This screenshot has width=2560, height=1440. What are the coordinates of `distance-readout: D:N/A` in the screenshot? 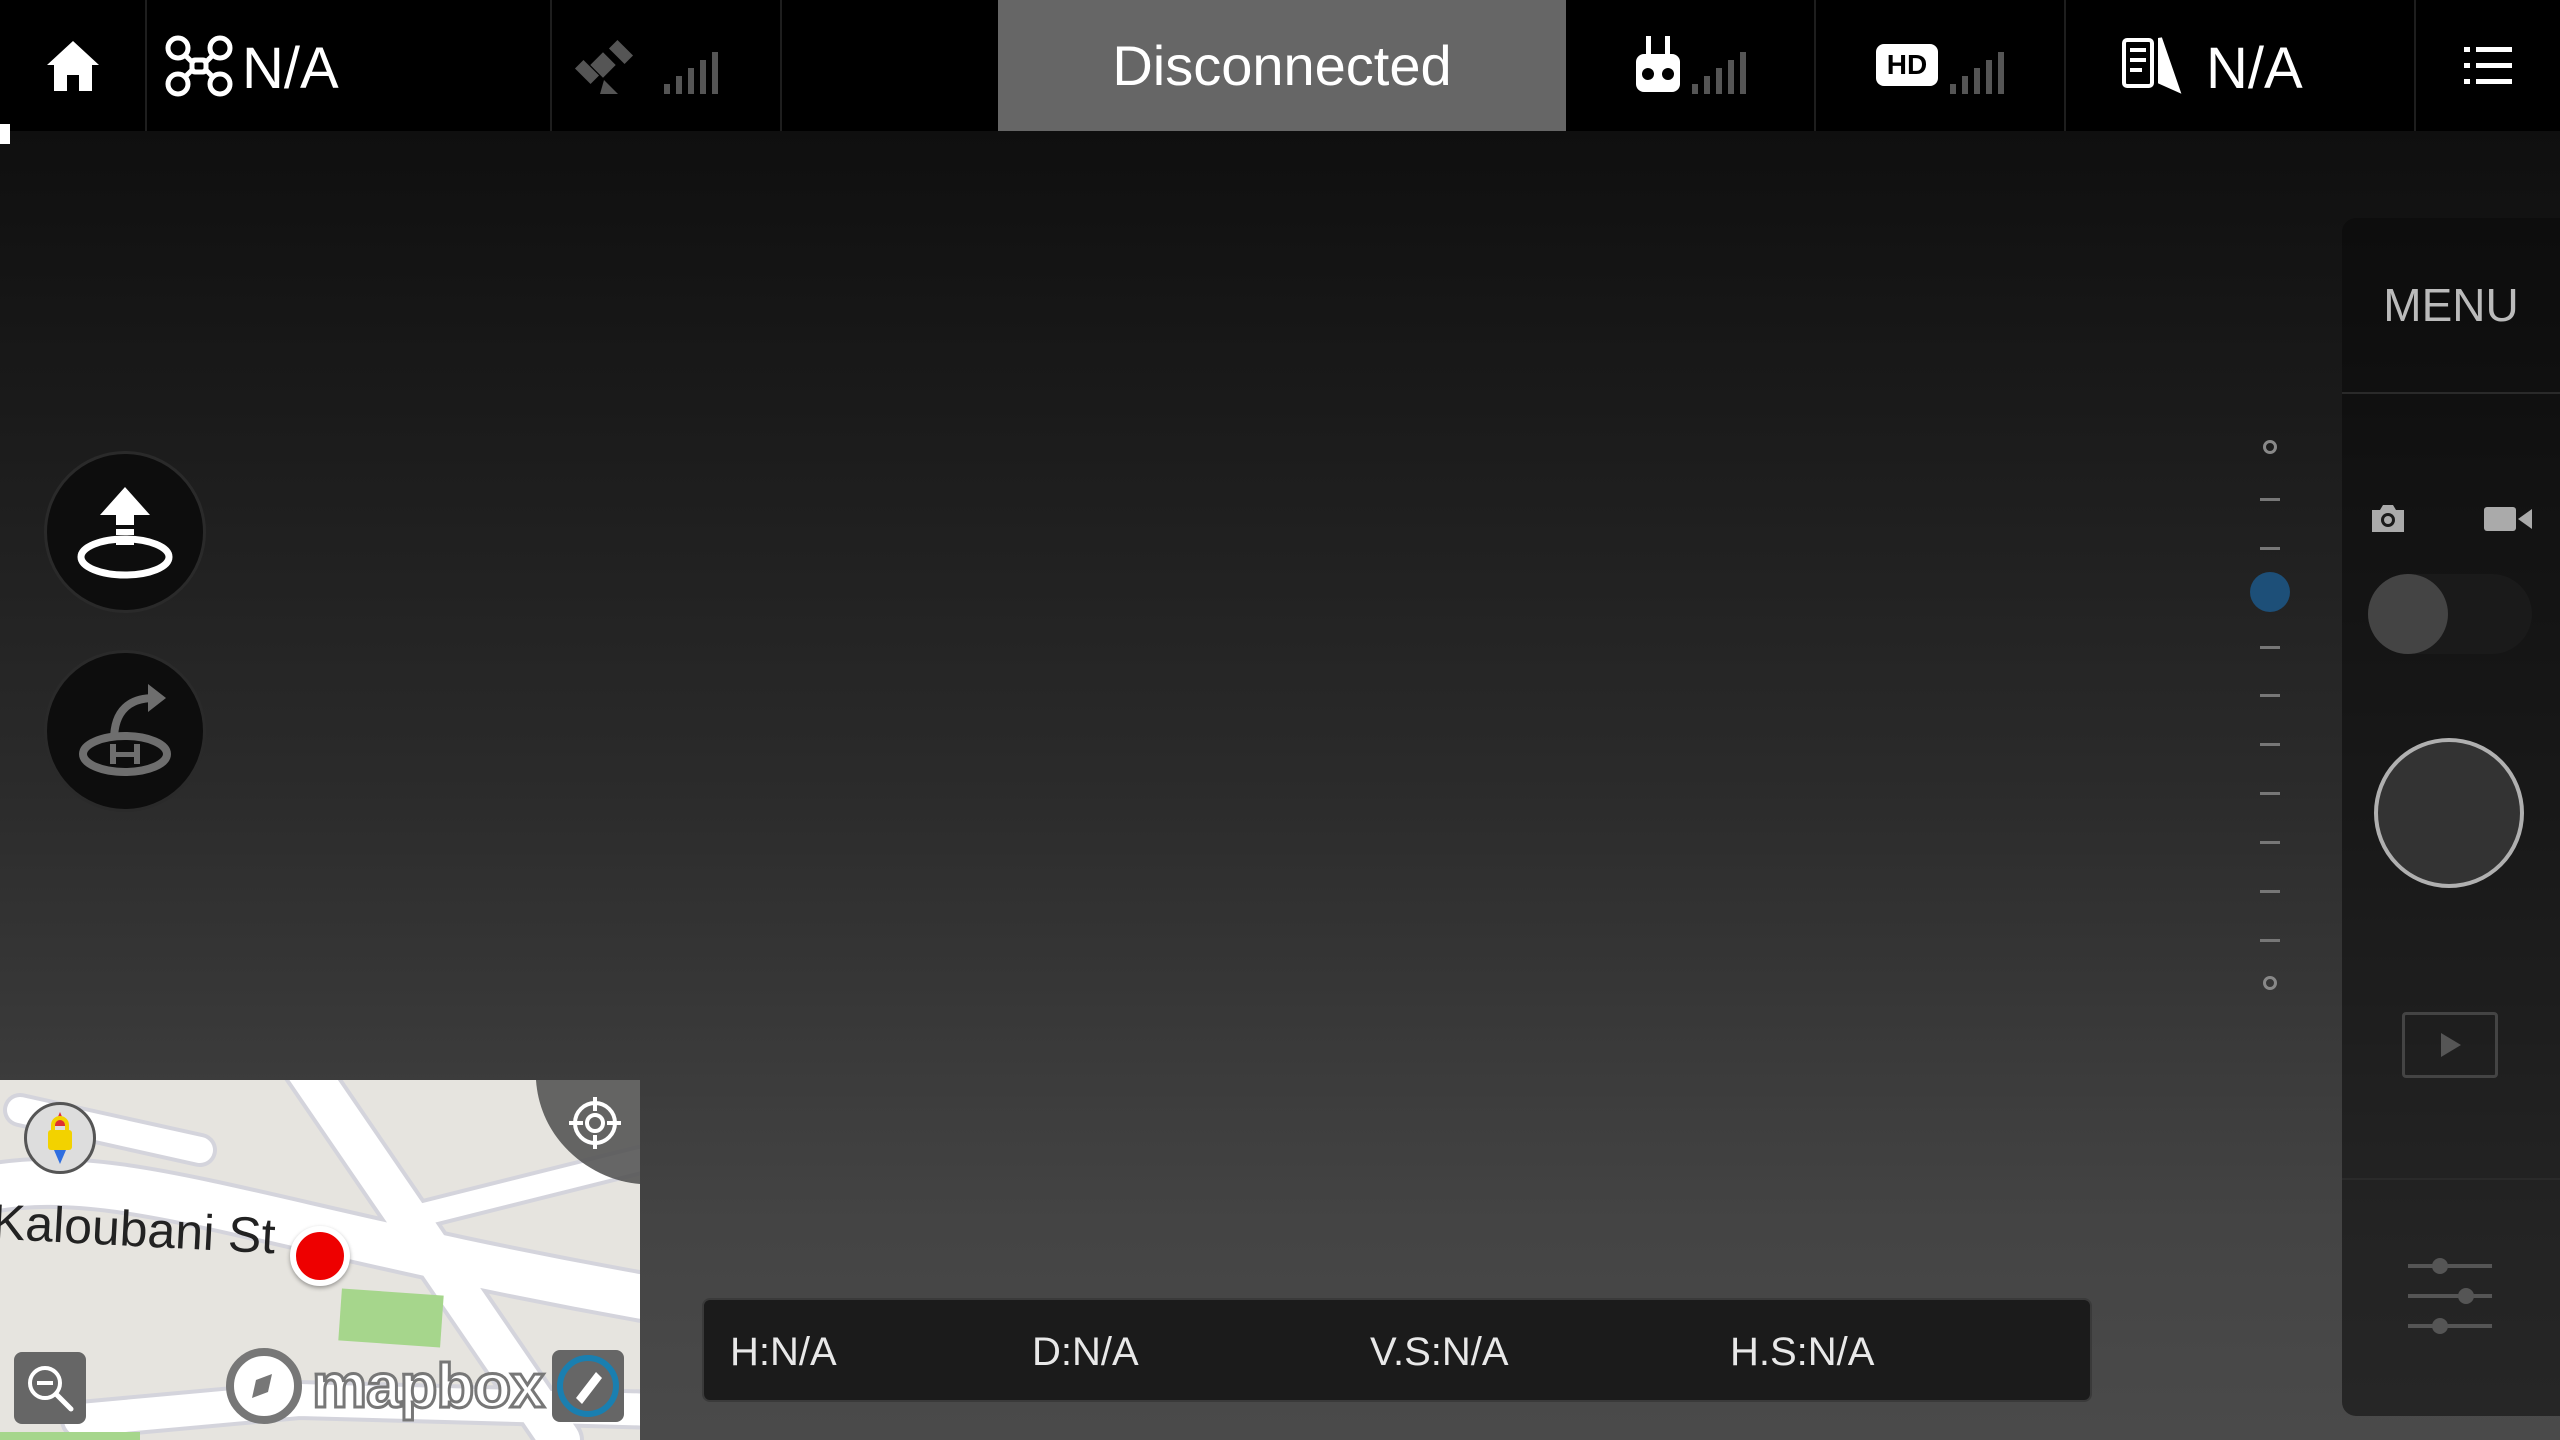 It's located at (1085, 1352).